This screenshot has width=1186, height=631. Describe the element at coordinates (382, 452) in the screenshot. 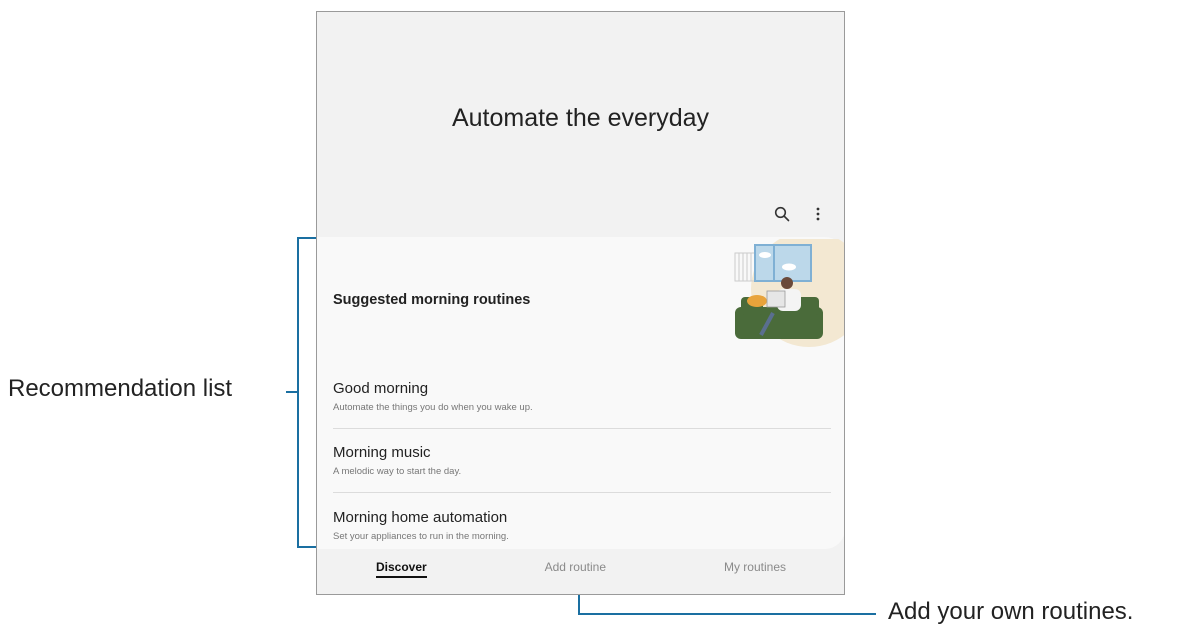

I see `routine-title: Morning music` at that location.